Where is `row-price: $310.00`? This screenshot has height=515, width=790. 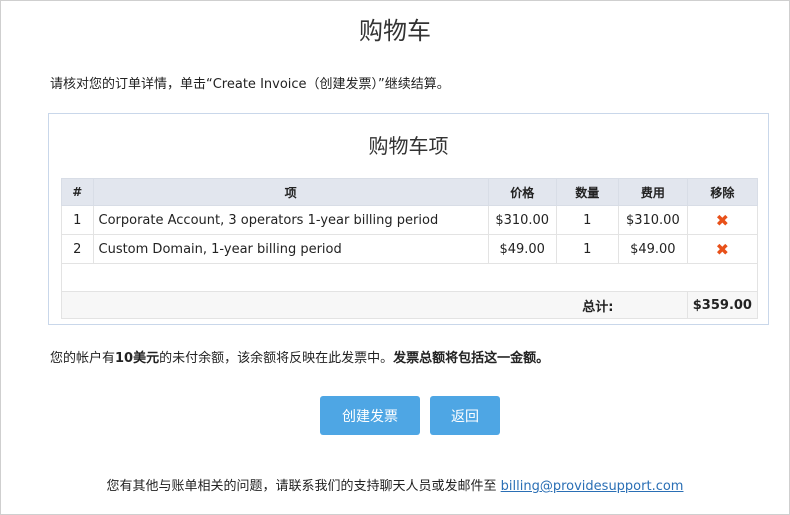 row-price: $310.00 is located at coordinates (522, 220).